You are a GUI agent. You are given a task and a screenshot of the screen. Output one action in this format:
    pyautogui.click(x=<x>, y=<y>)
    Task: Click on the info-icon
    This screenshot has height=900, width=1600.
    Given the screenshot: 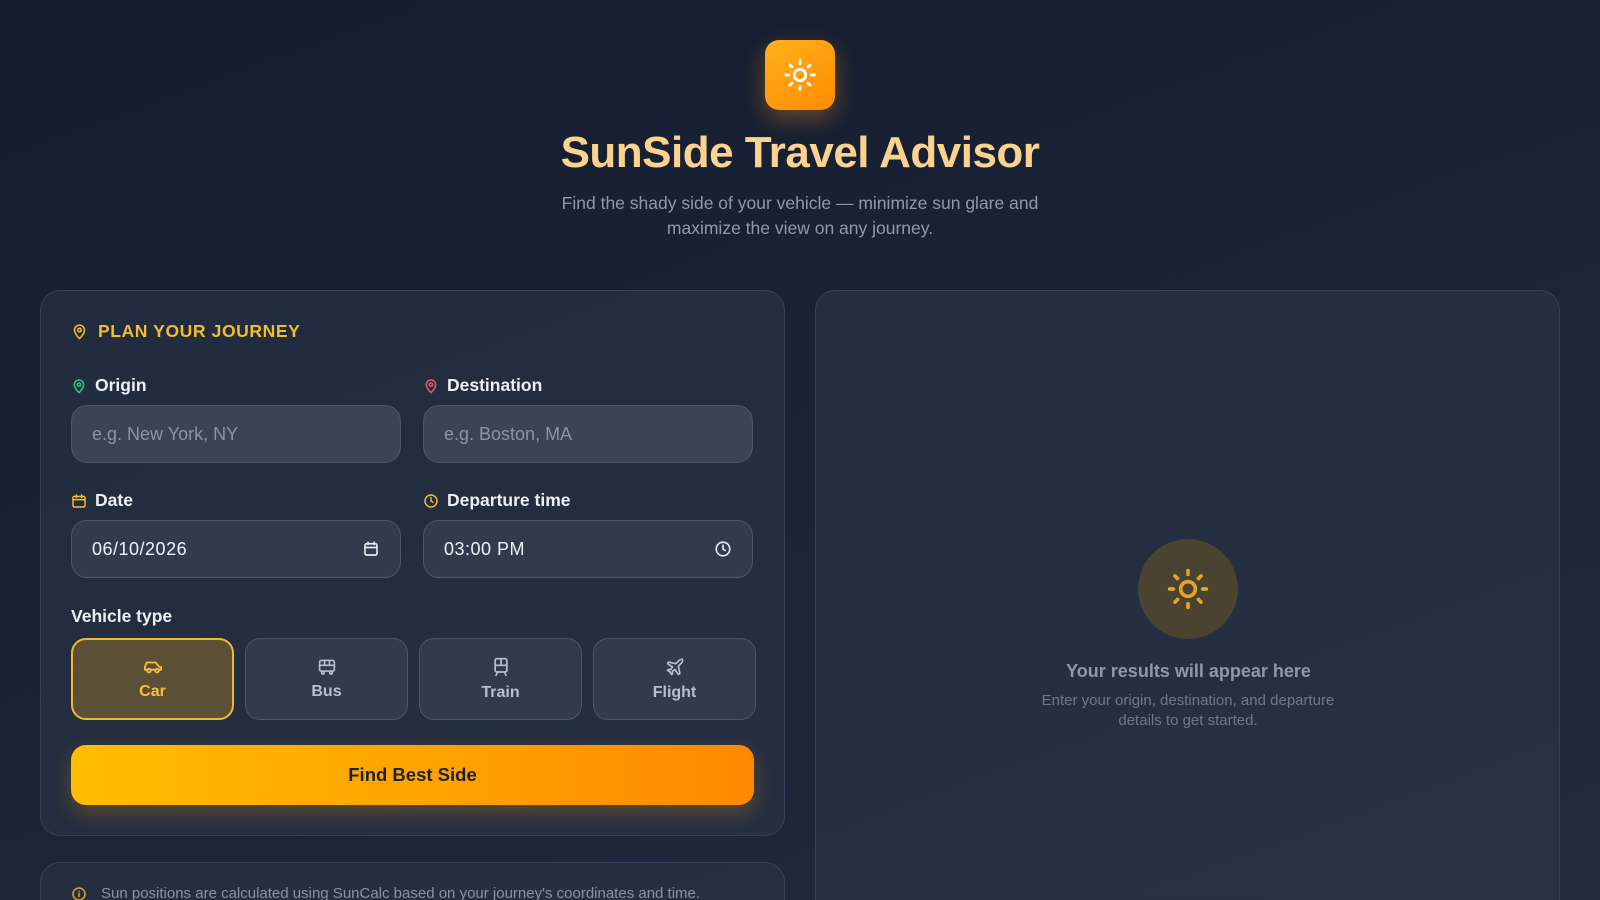 What is the action you would take?
    pyautogui.click(x=79, y=893)
    